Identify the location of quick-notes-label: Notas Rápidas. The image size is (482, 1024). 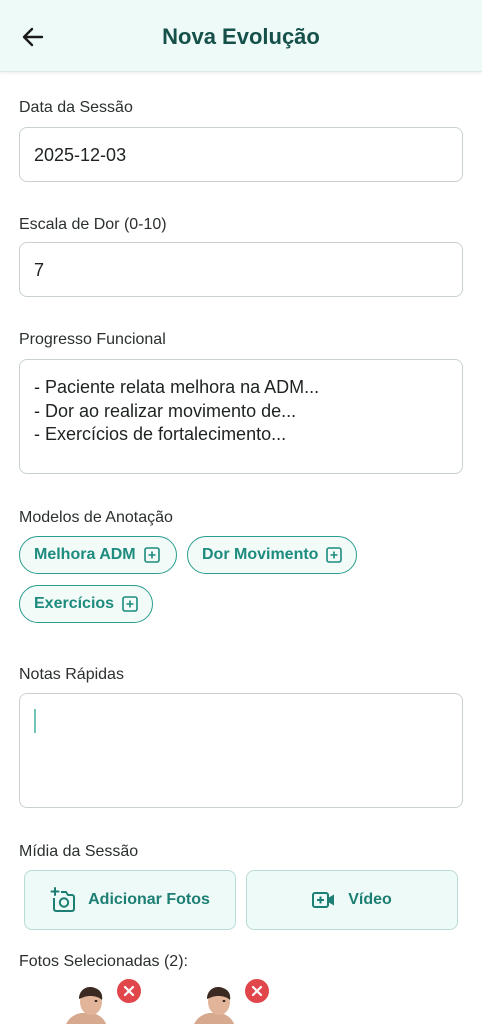
(71, 674).